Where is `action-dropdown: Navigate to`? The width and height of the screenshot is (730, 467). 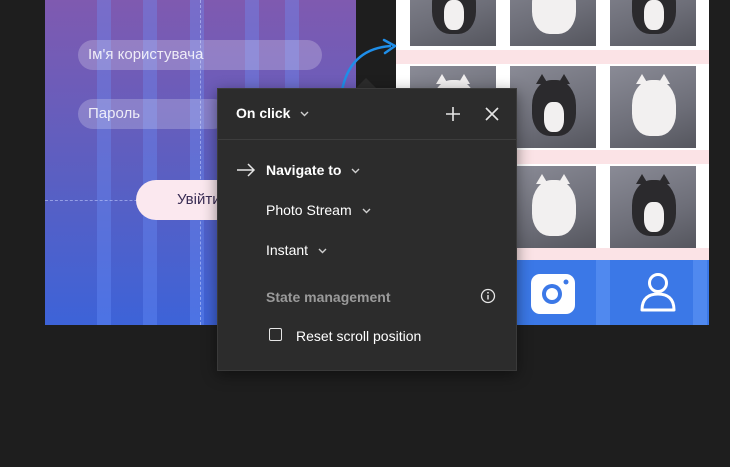 action-dropdown: Navigate to is located at coordinates (313, 170).